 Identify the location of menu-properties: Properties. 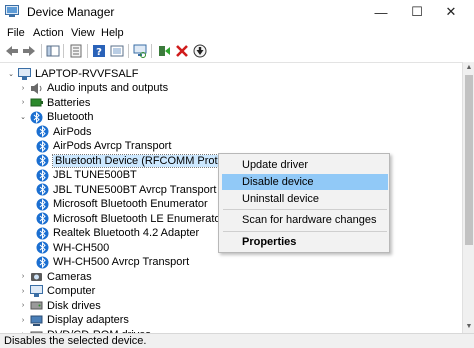
(305, 242).